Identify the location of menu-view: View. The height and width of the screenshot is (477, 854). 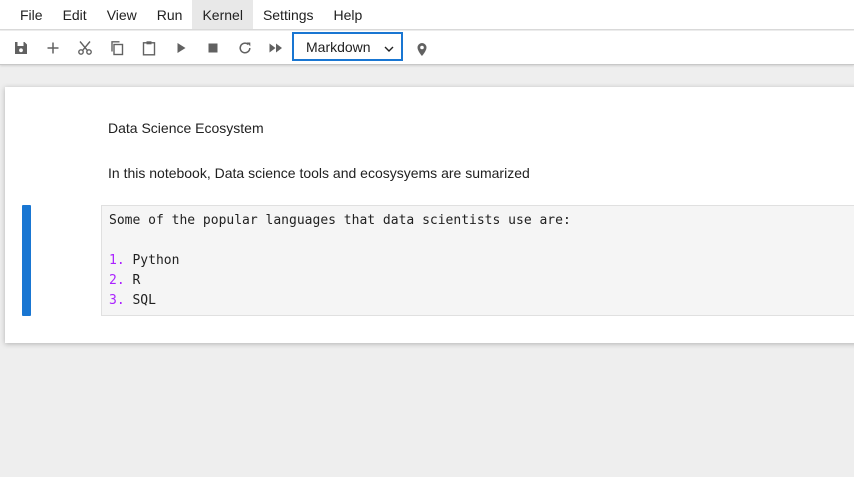
(122, 14).